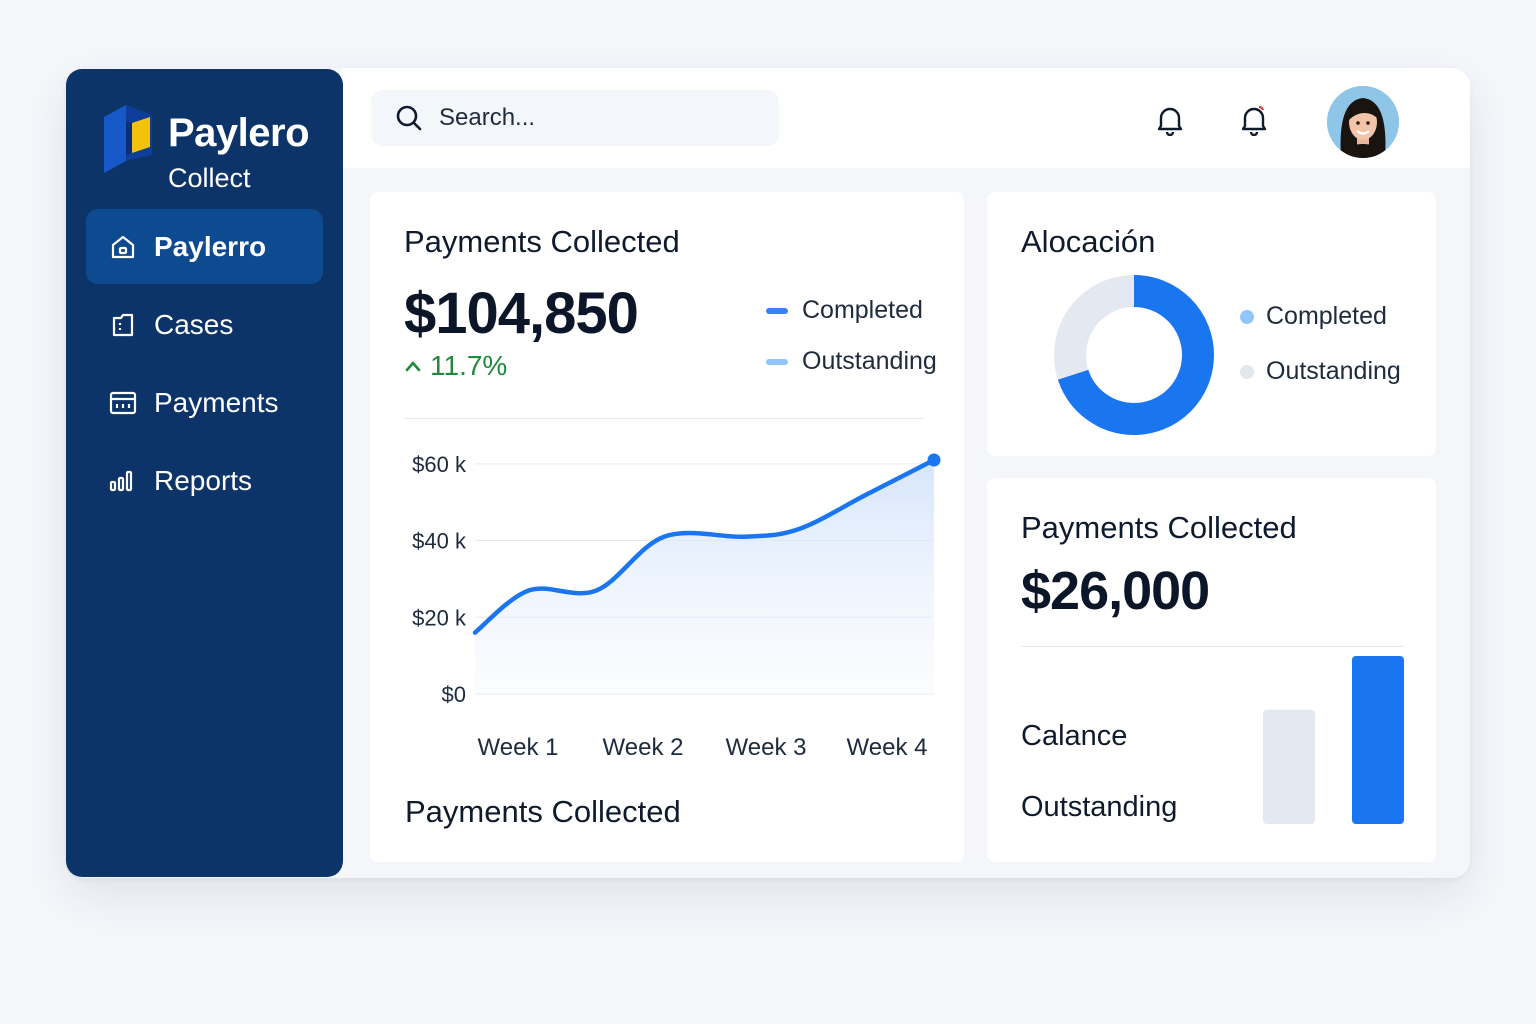 The height and width of the screenshot is (1024, 1536). I want to click on y-tick-label: $60 k, so click(439, 464).